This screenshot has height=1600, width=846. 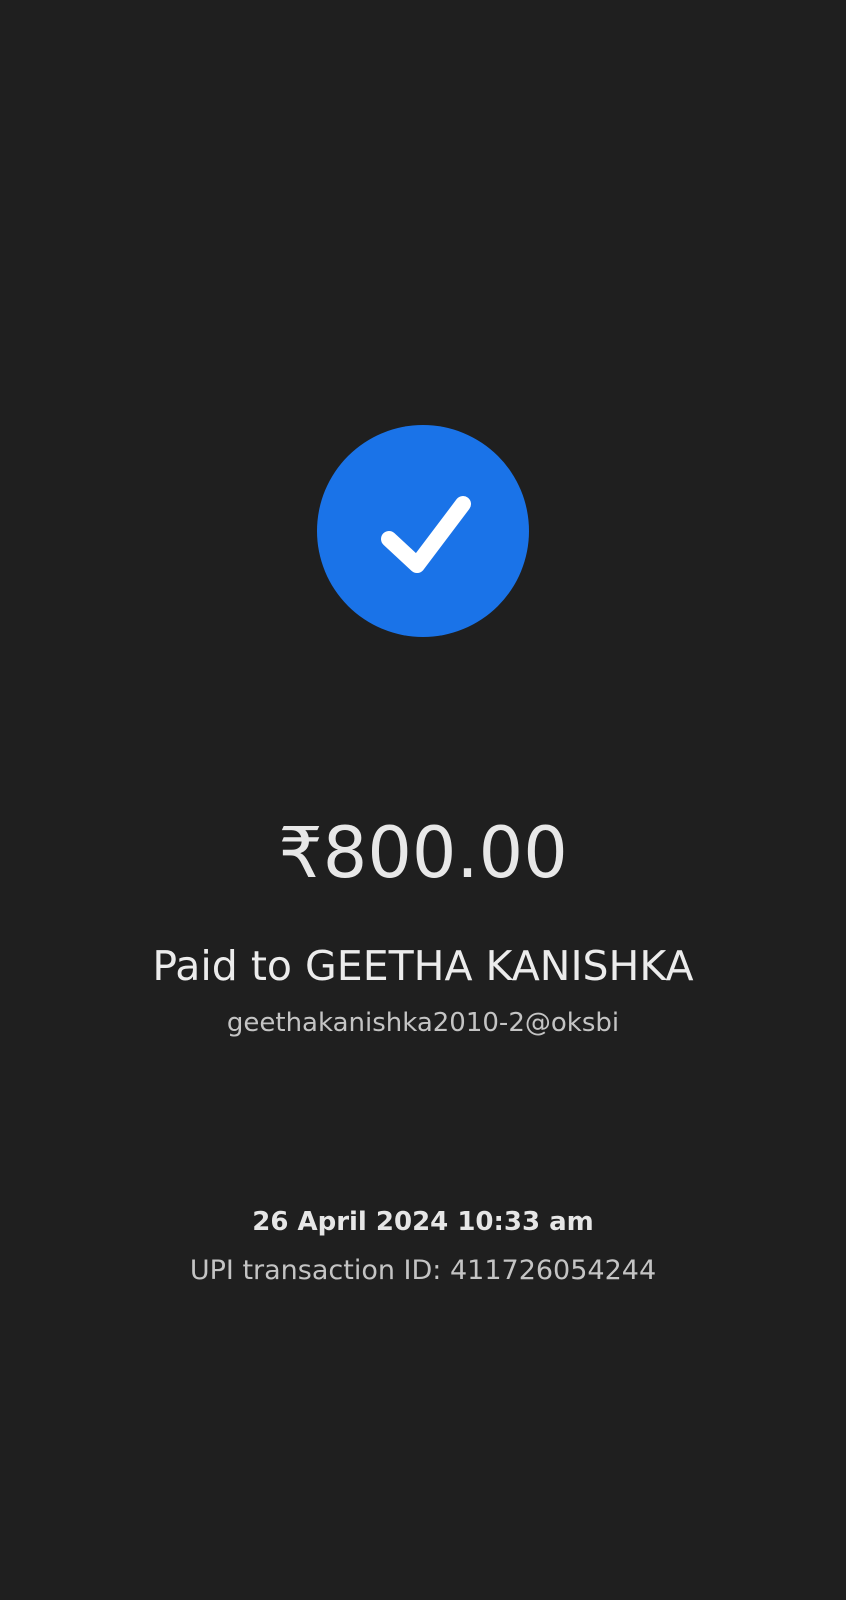 What do you see at coordinates (423, 1023) in the screenshot?
I see `payee-upi-id: geethakanishka2010-2@oksbi` at bounding box center [423, 1023].